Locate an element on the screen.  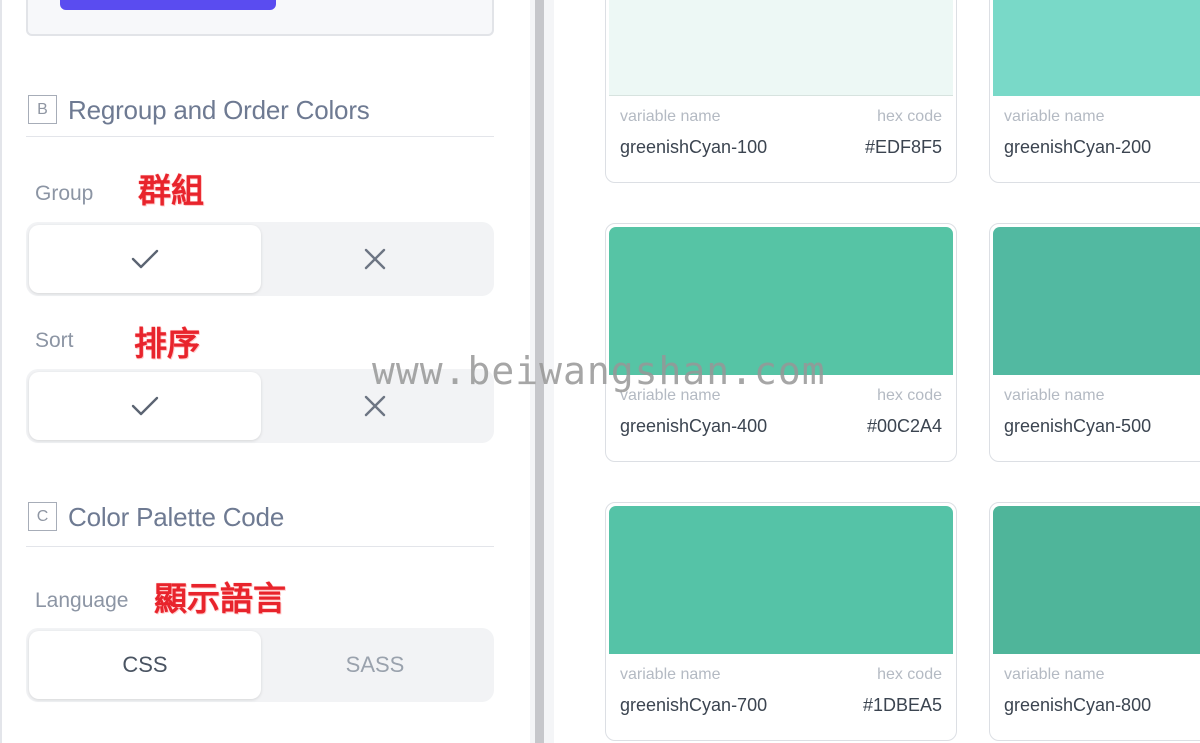
variable-name-value: greenishCyan-400 is located at coordinates (694, 426).